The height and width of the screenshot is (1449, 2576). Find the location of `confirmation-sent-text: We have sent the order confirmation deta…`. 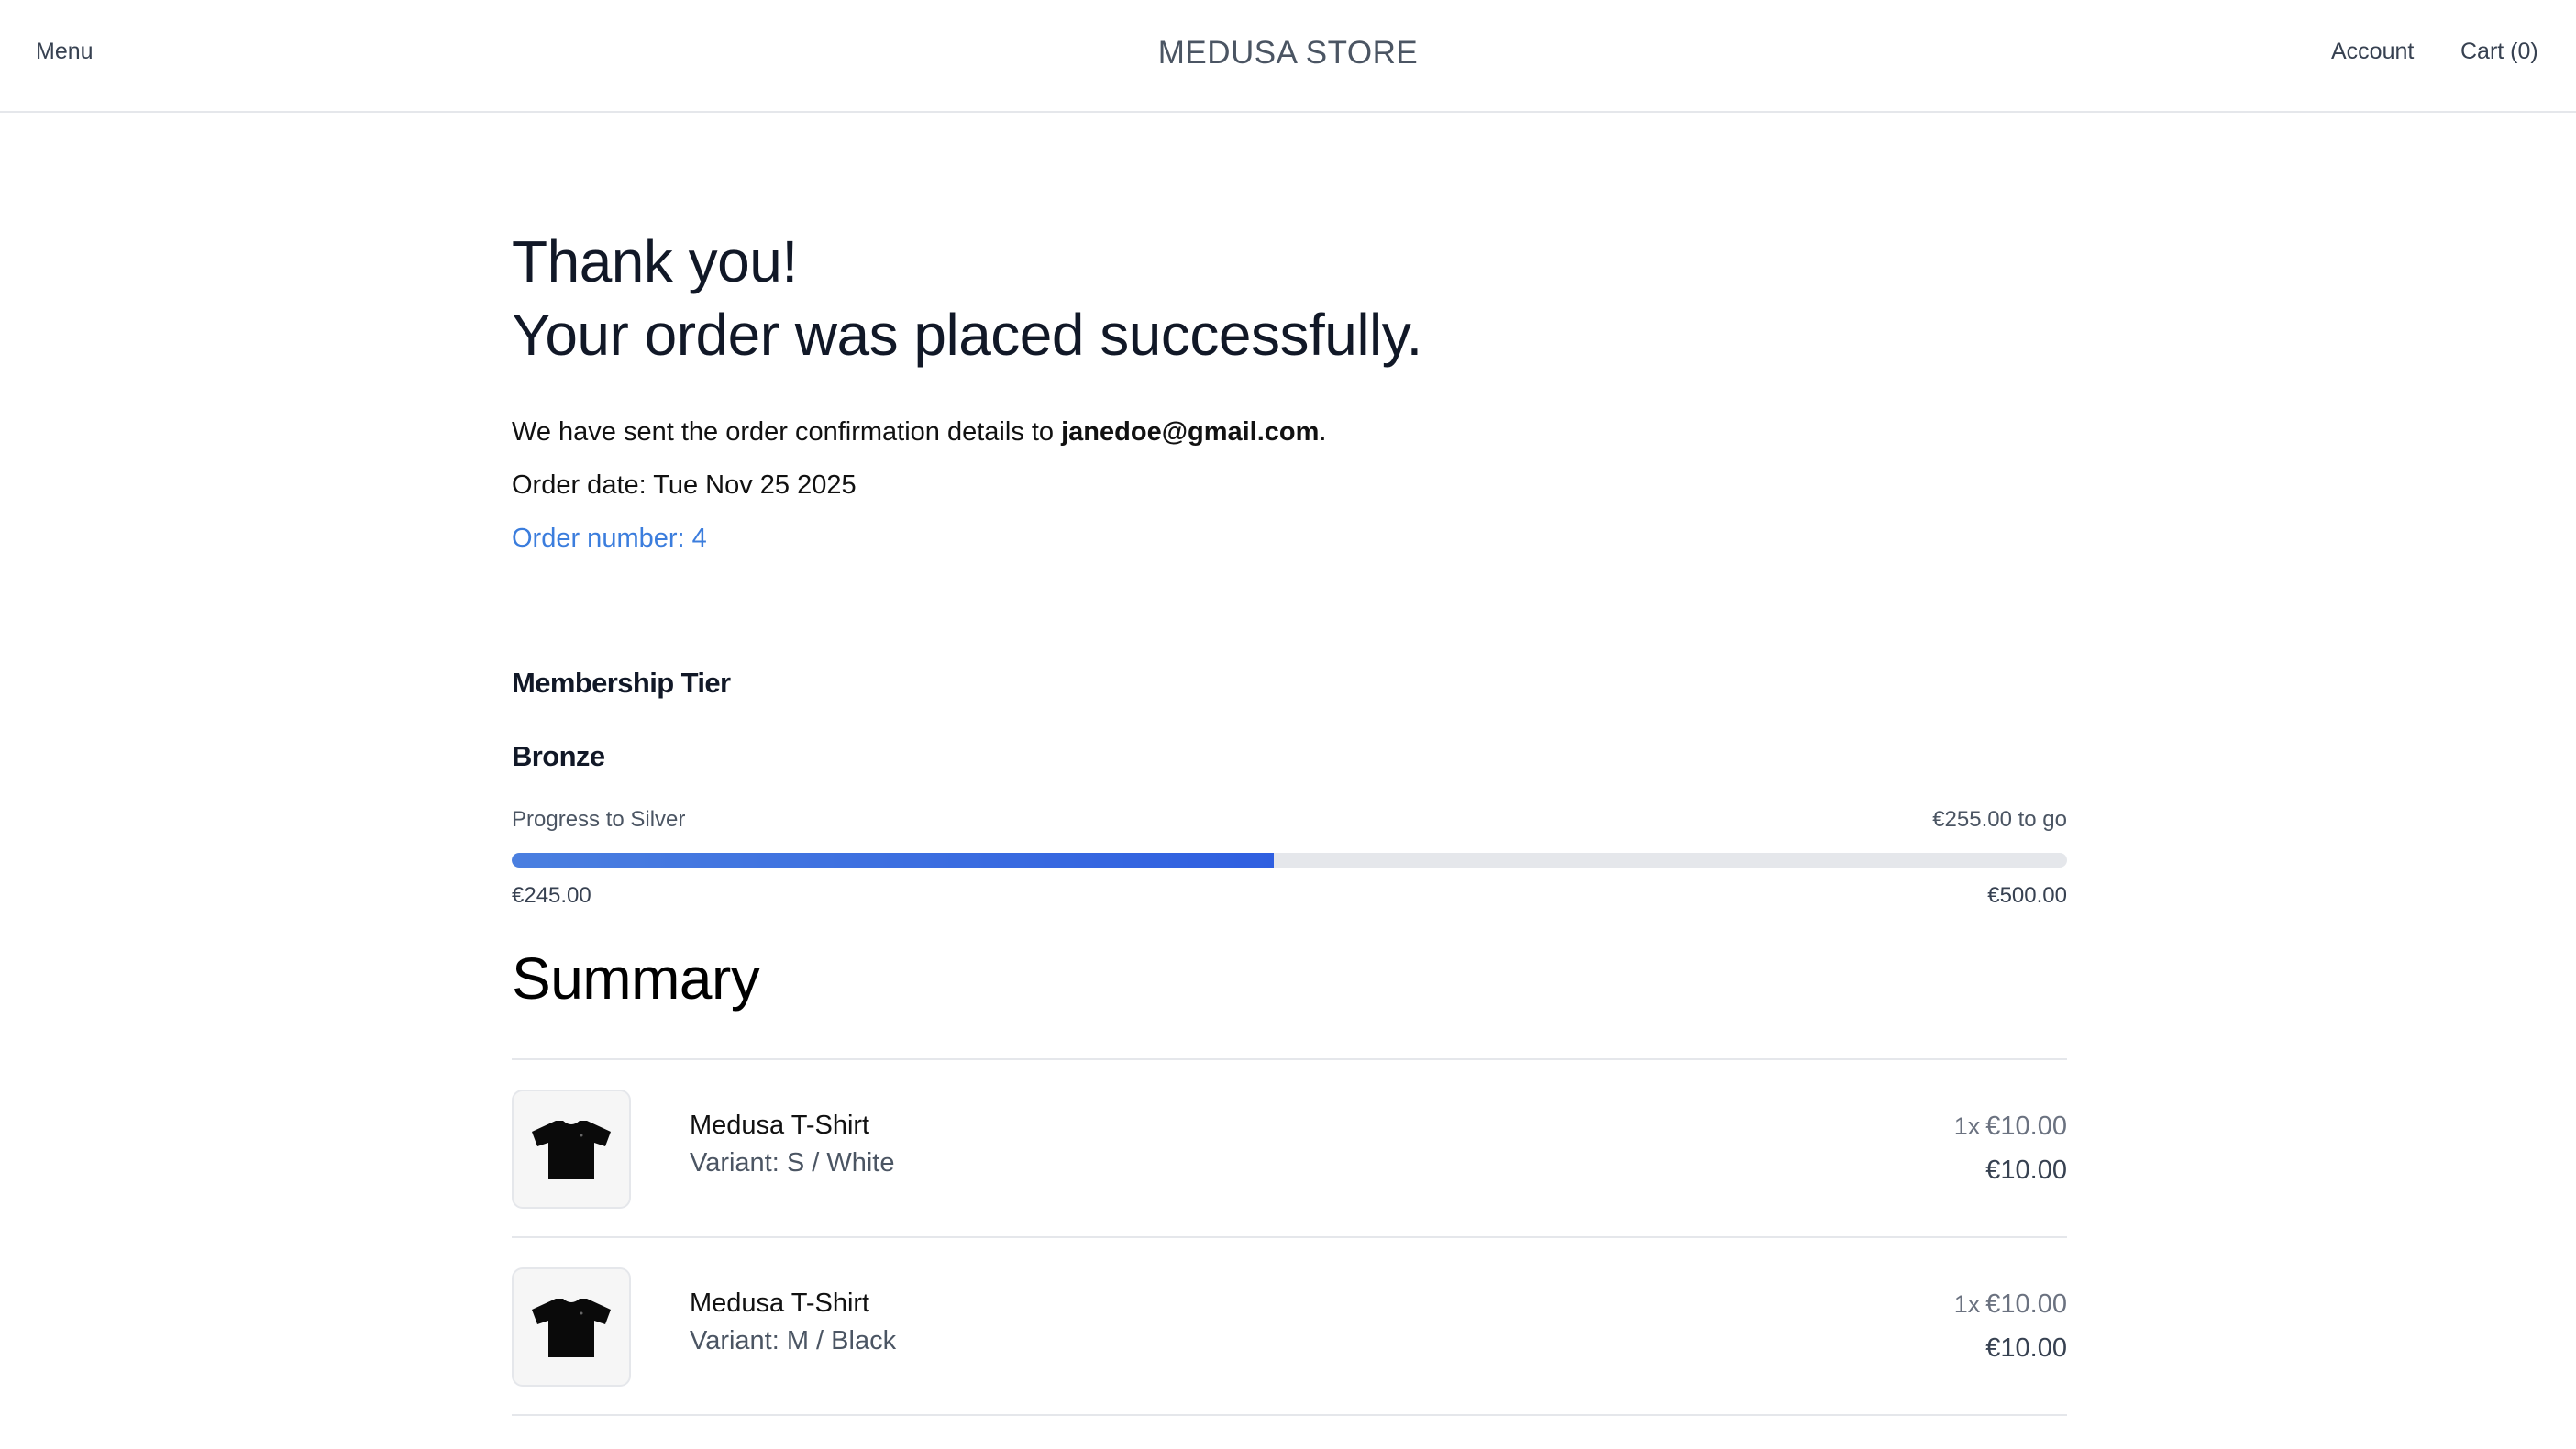

confirmation-sent-text: We have sent the order confirmation deta… is located at coordinates (919, 432).